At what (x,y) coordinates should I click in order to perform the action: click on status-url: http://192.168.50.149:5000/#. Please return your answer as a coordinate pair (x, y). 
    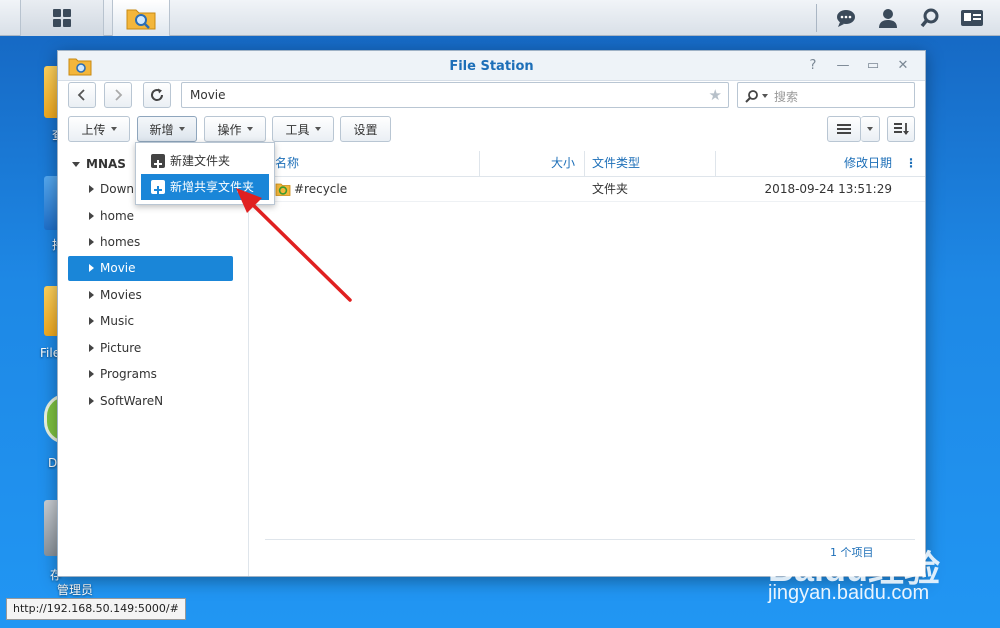
    Looking at the image, I should click on (96, 609).